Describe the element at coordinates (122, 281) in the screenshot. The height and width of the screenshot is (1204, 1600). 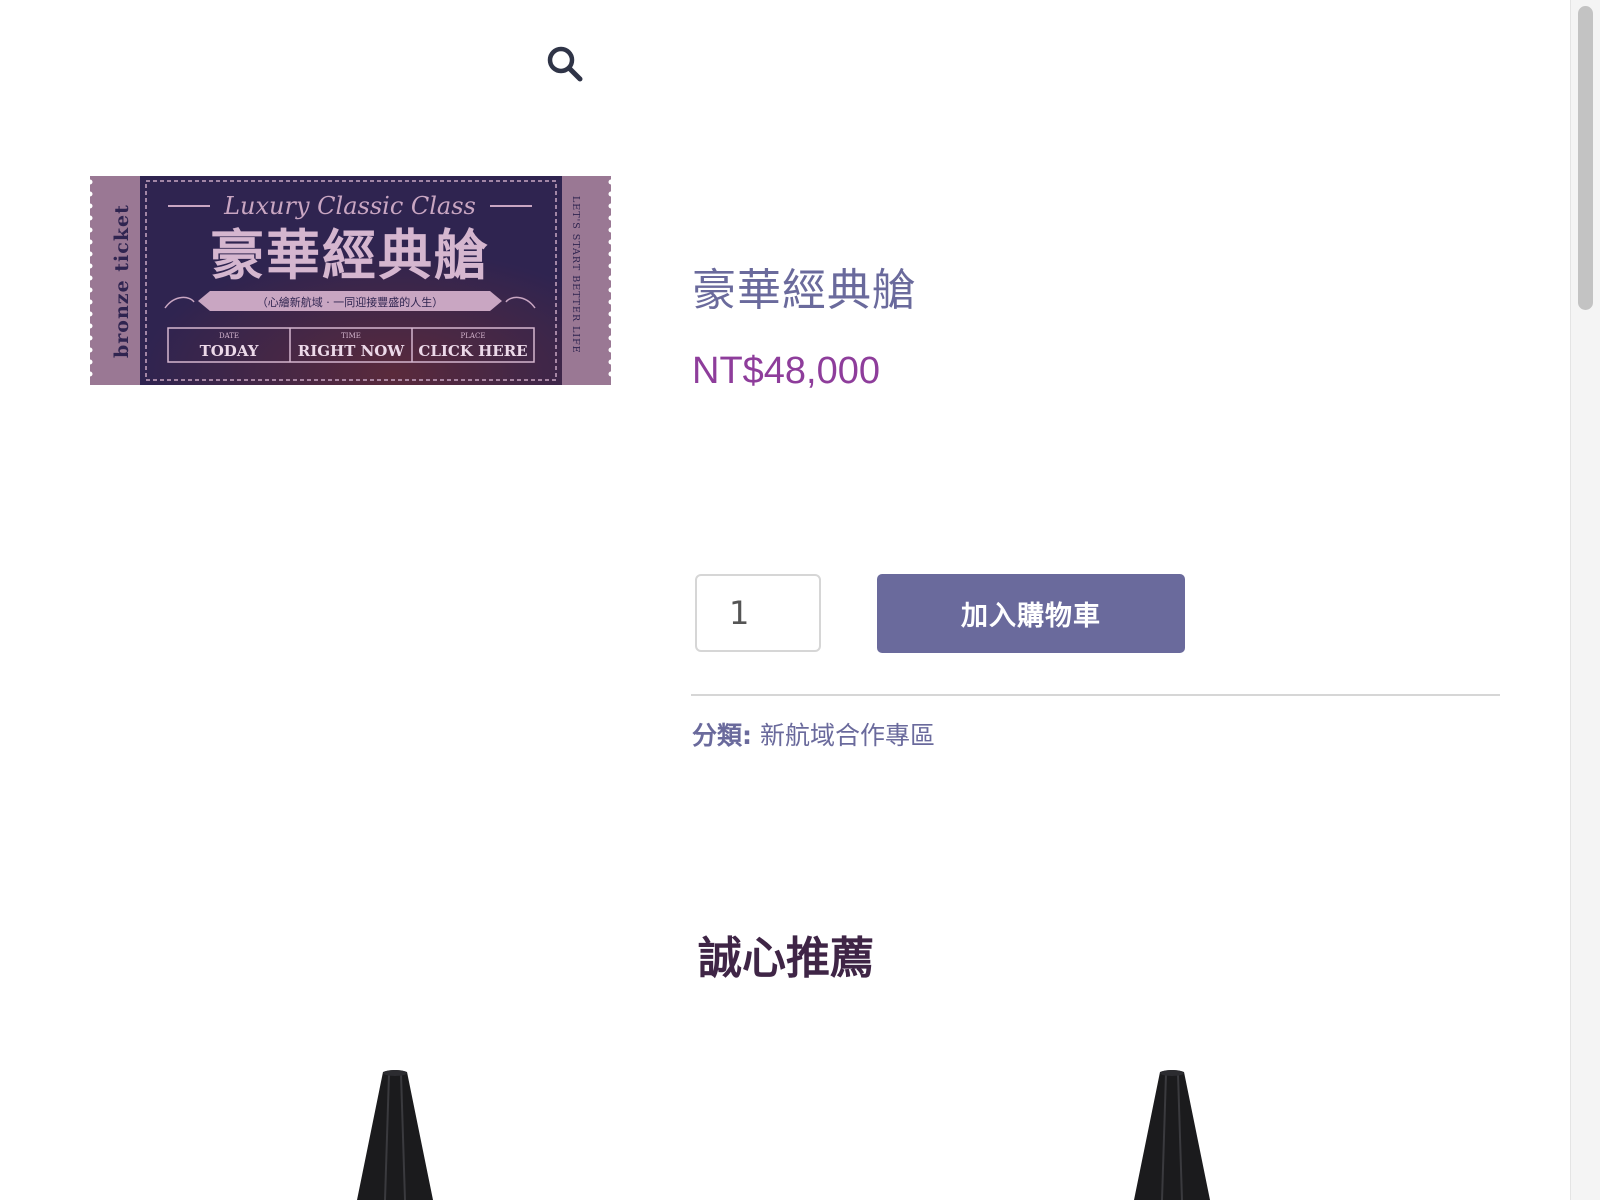
I see `ticket-side-left: bronze ticket` at that location.